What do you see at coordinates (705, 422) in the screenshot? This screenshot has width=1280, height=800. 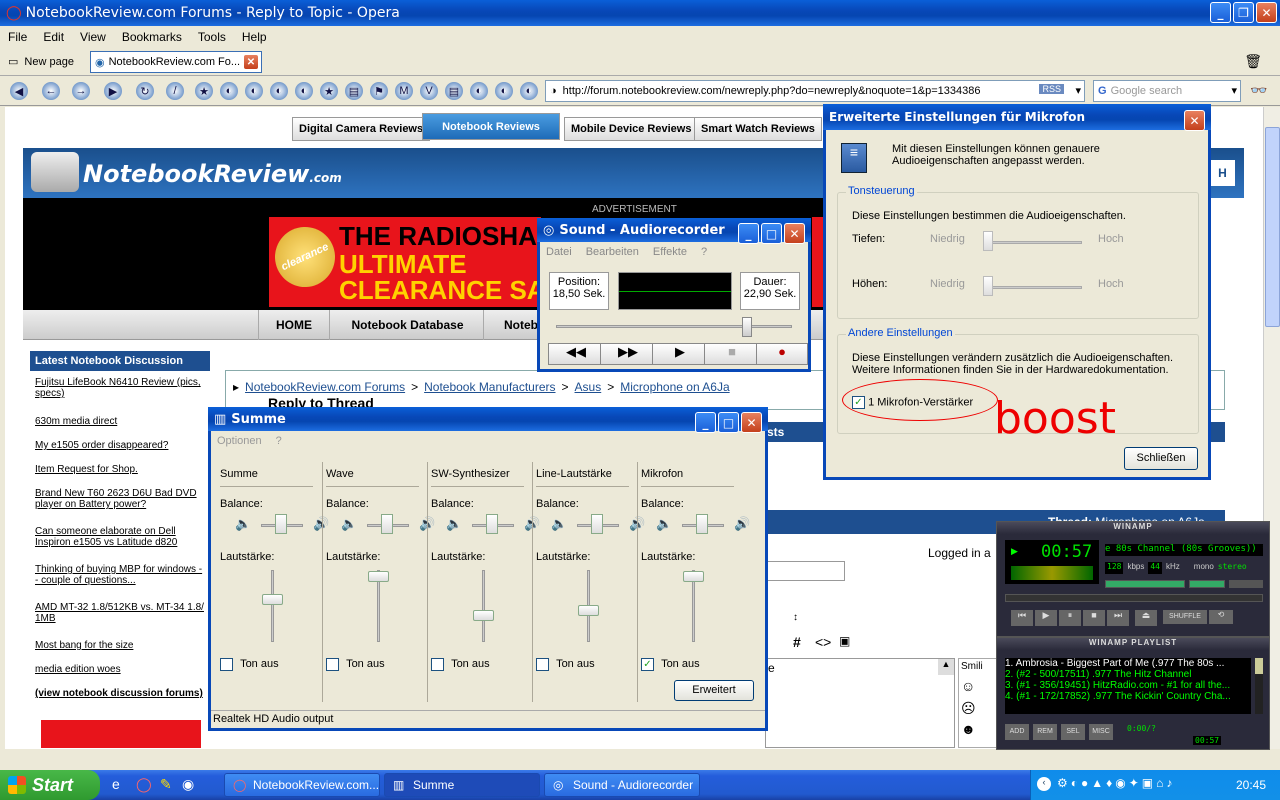 I see `minimize-icon: _` at bounding box center [705, 422].